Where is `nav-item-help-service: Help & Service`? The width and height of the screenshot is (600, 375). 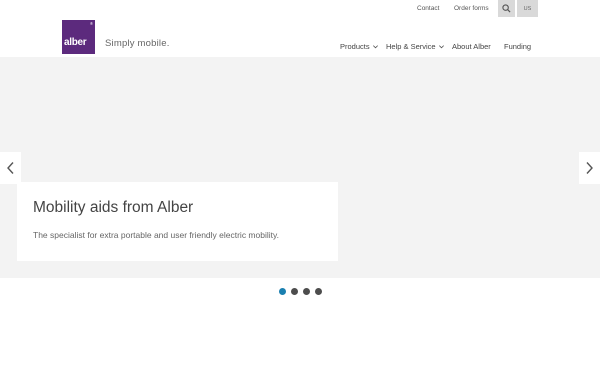
nav-item-help-service: Help & Service is located at coordinates (415, 46).